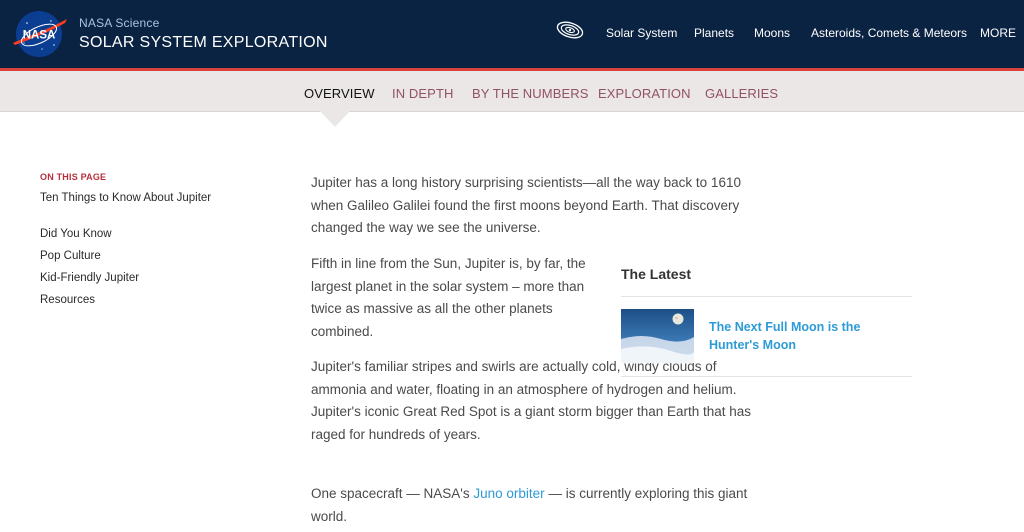 This screenshot has width=1024, height=532. Describe the element at coordinates (508, 493) in the screenshot. I see `juno-orbiter-link: Juno orbiter` at that location.